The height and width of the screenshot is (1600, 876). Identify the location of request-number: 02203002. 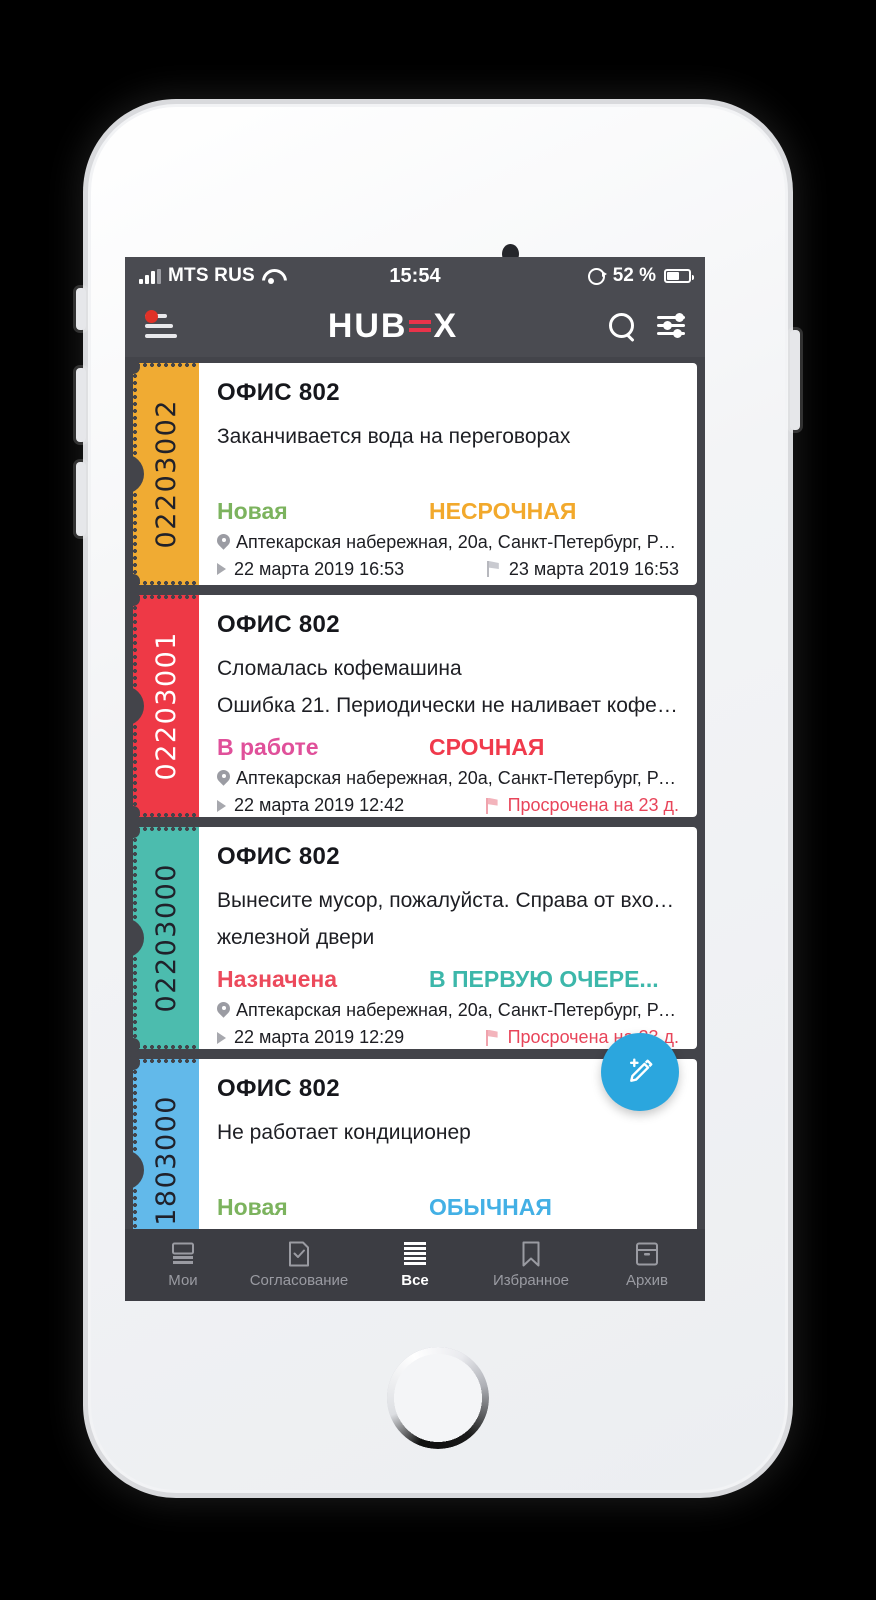
(166, 474).